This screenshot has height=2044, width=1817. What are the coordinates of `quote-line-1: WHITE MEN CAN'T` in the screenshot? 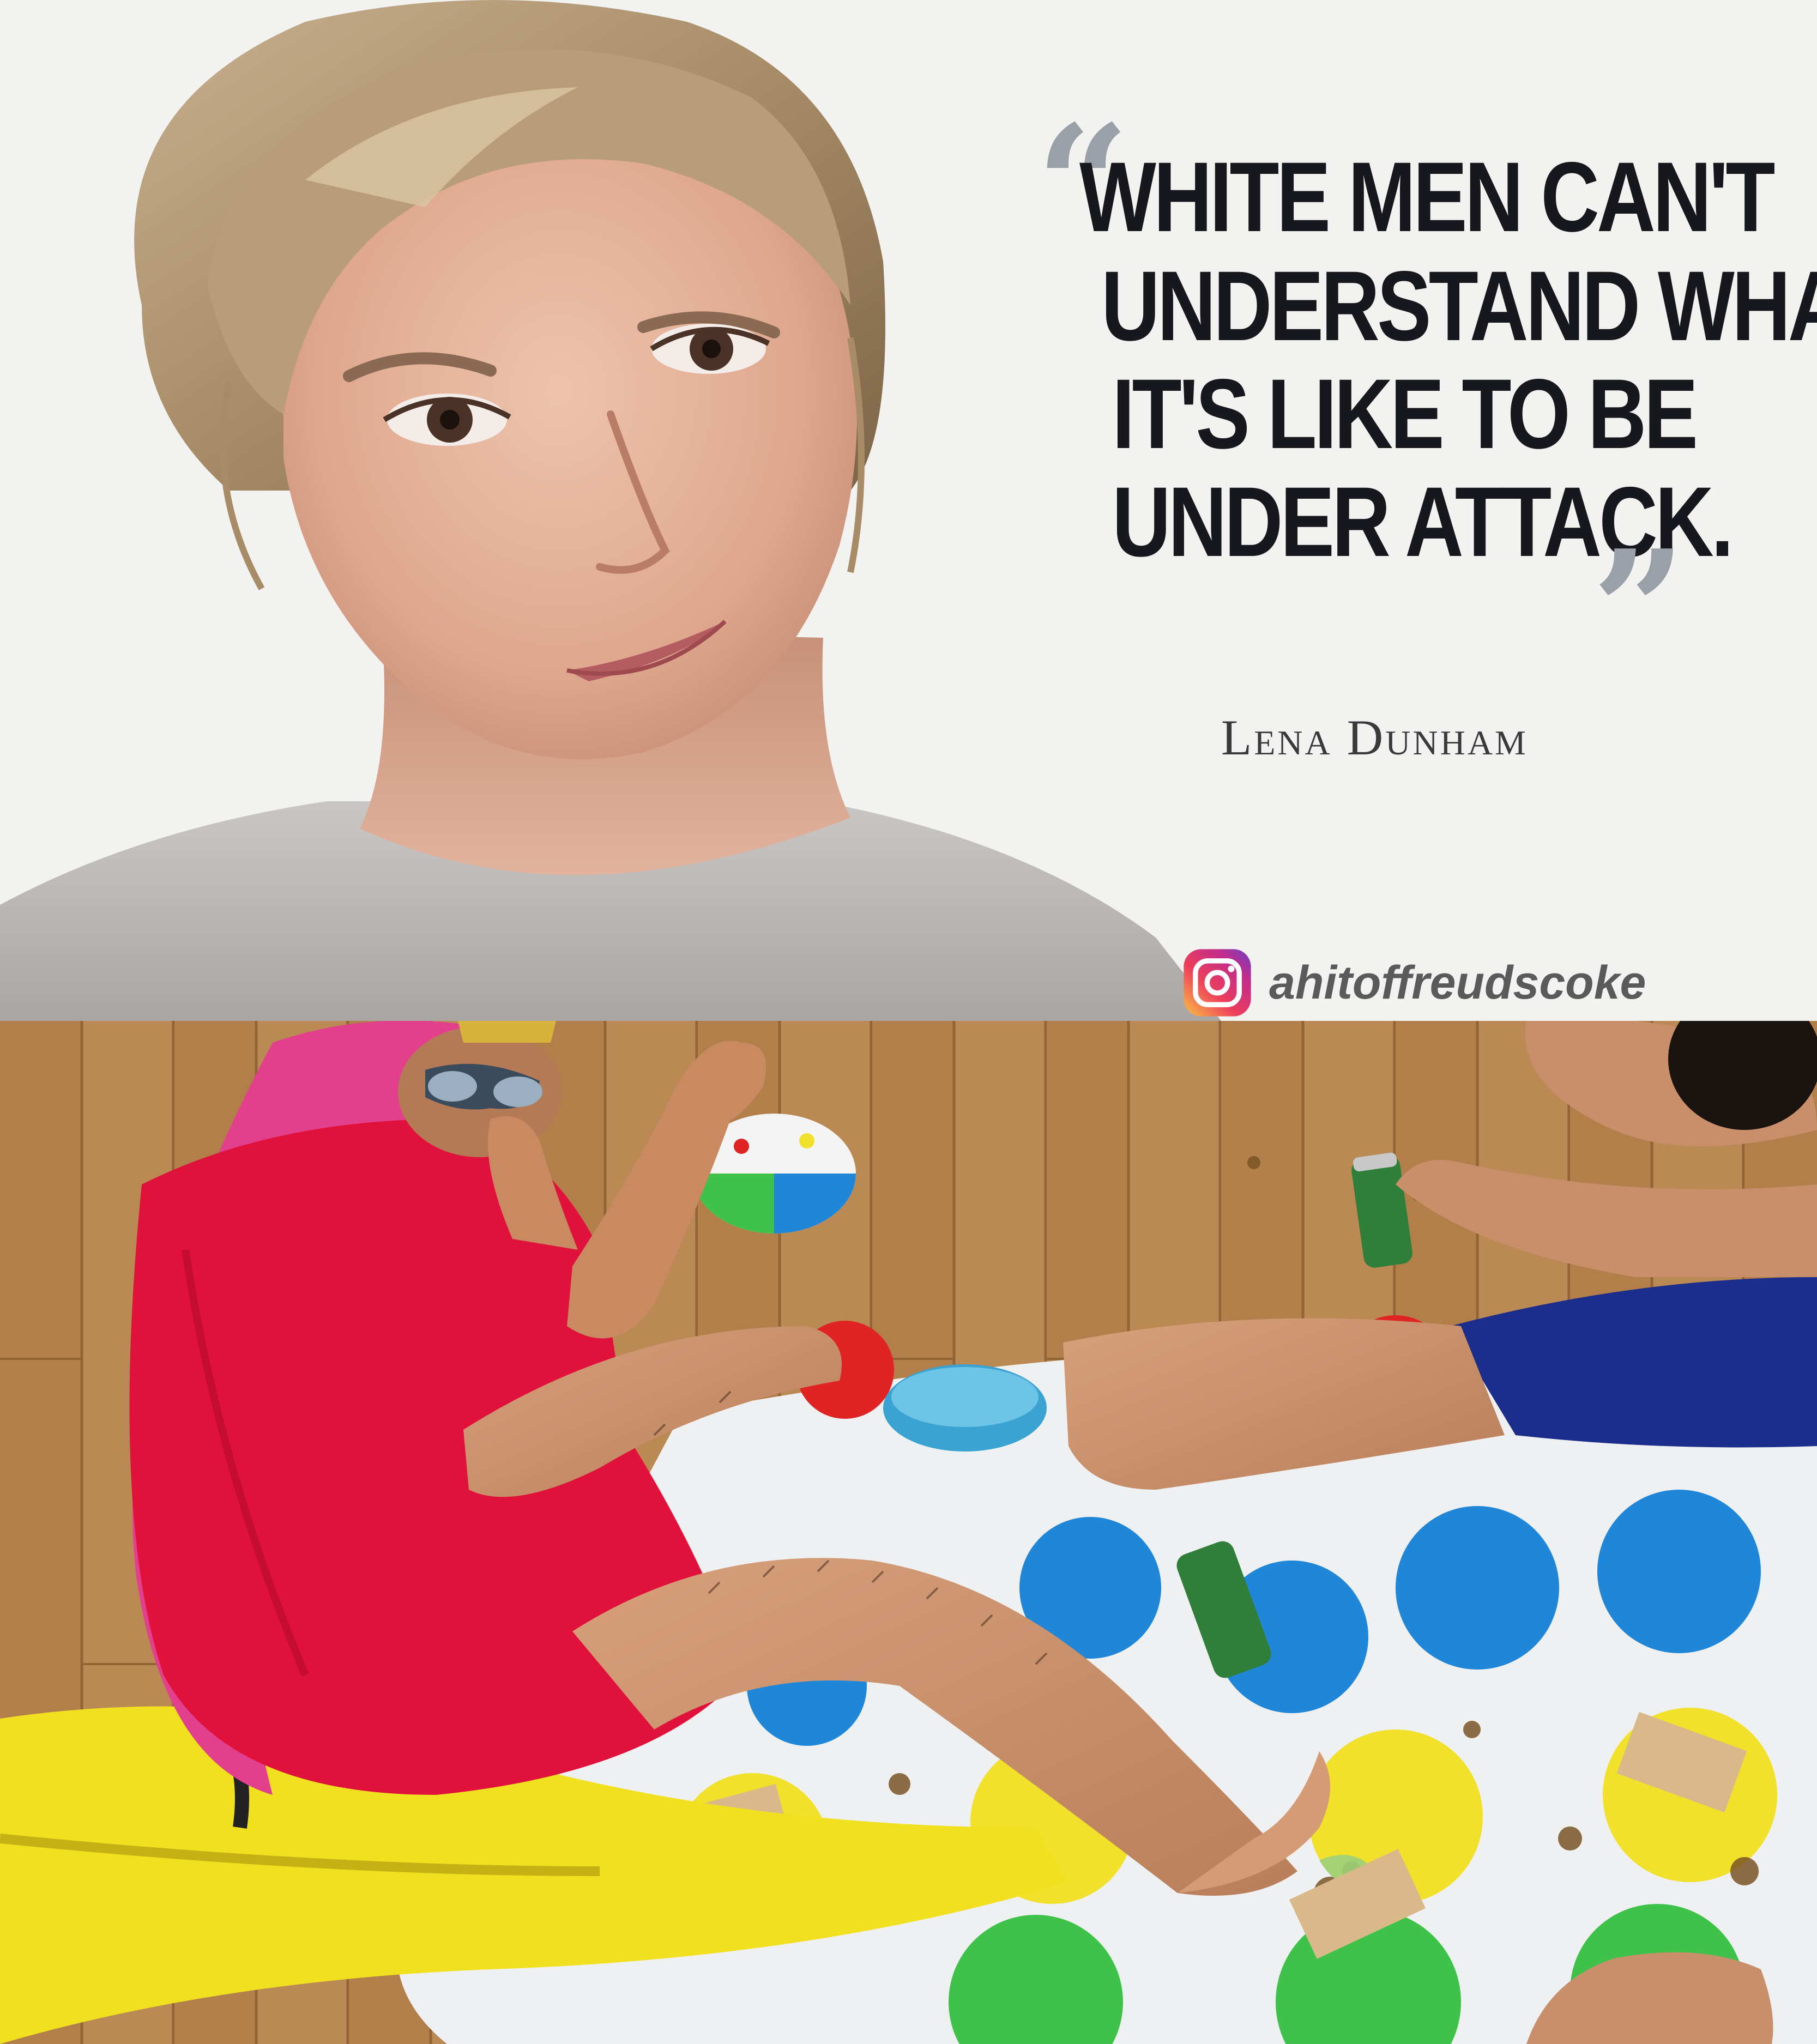 It's located at (1427, 197).